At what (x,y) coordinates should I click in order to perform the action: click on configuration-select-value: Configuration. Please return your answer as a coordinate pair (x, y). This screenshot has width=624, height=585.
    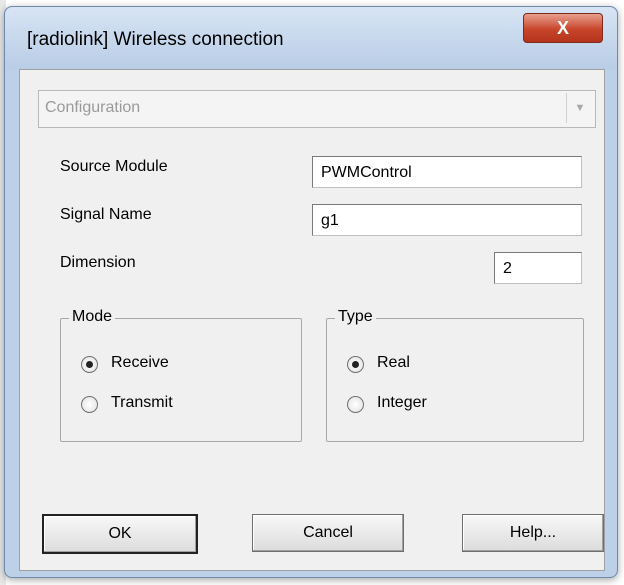
    Looking at the image, I should click on (93, 107).